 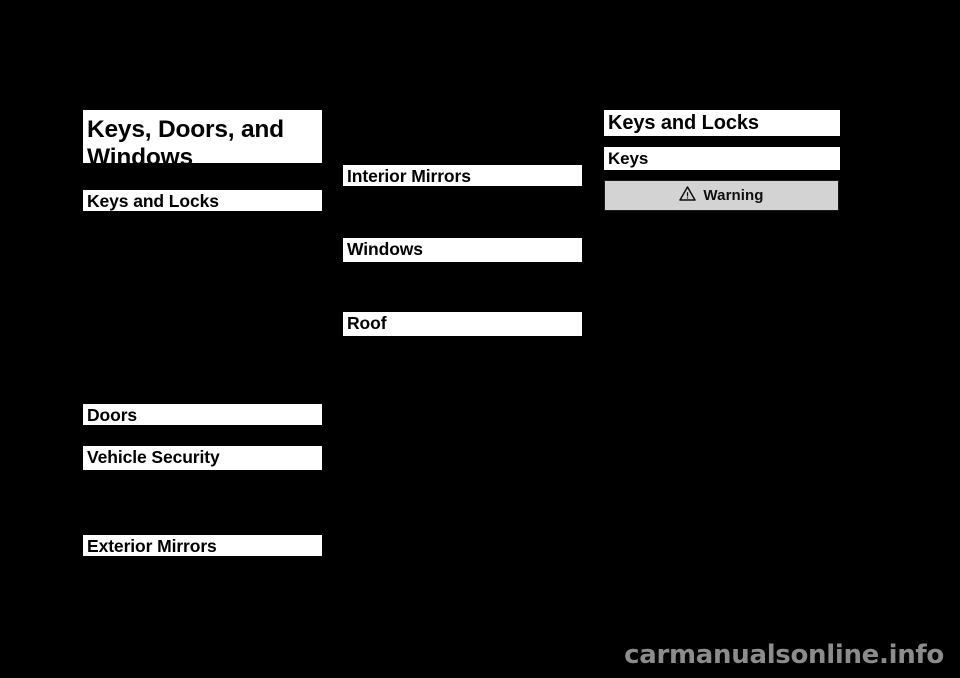 I want to click on warning-label: Warning, so click(x=733, y=195).